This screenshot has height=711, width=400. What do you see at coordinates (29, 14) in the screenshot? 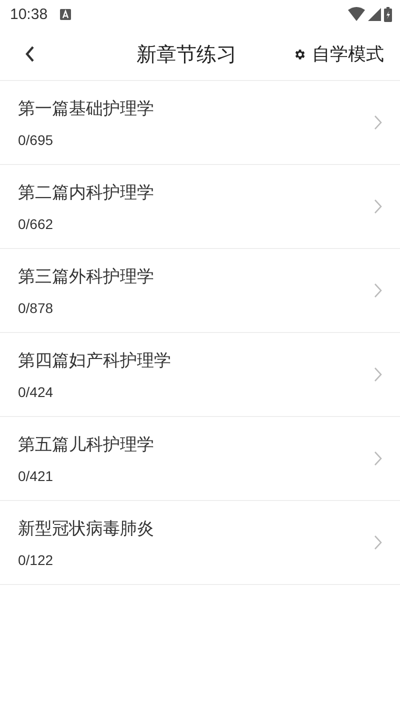
I see `status-time: 10:38` at bounding box center [29, 14].